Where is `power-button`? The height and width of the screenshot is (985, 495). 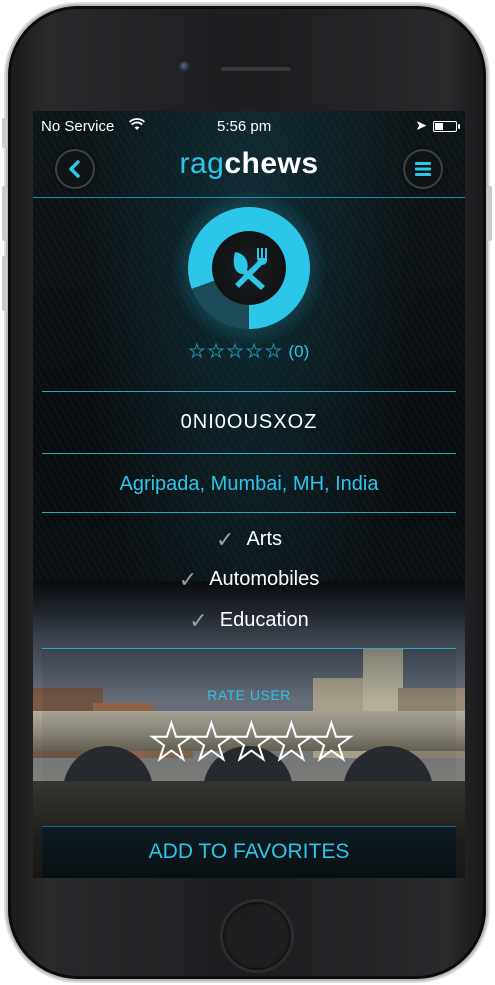
power-button is located at coordinates (489, 213).